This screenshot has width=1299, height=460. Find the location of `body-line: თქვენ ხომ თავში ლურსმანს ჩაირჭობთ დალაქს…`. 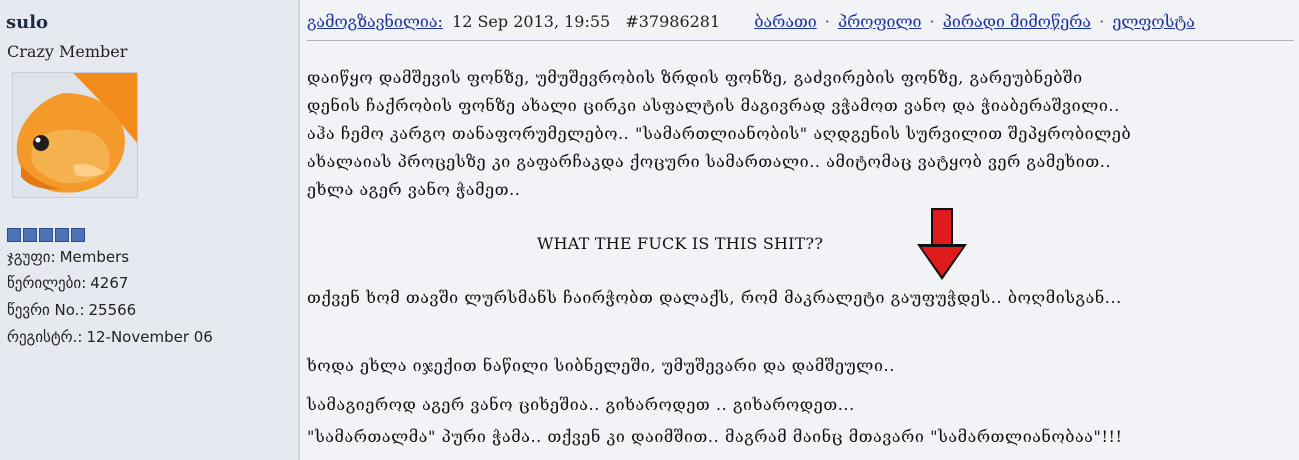

body-line: თქვენ ხომ თავში ლურსმანს ჩაირჭობთ დალაქს… is located at coordinates (714, 297).